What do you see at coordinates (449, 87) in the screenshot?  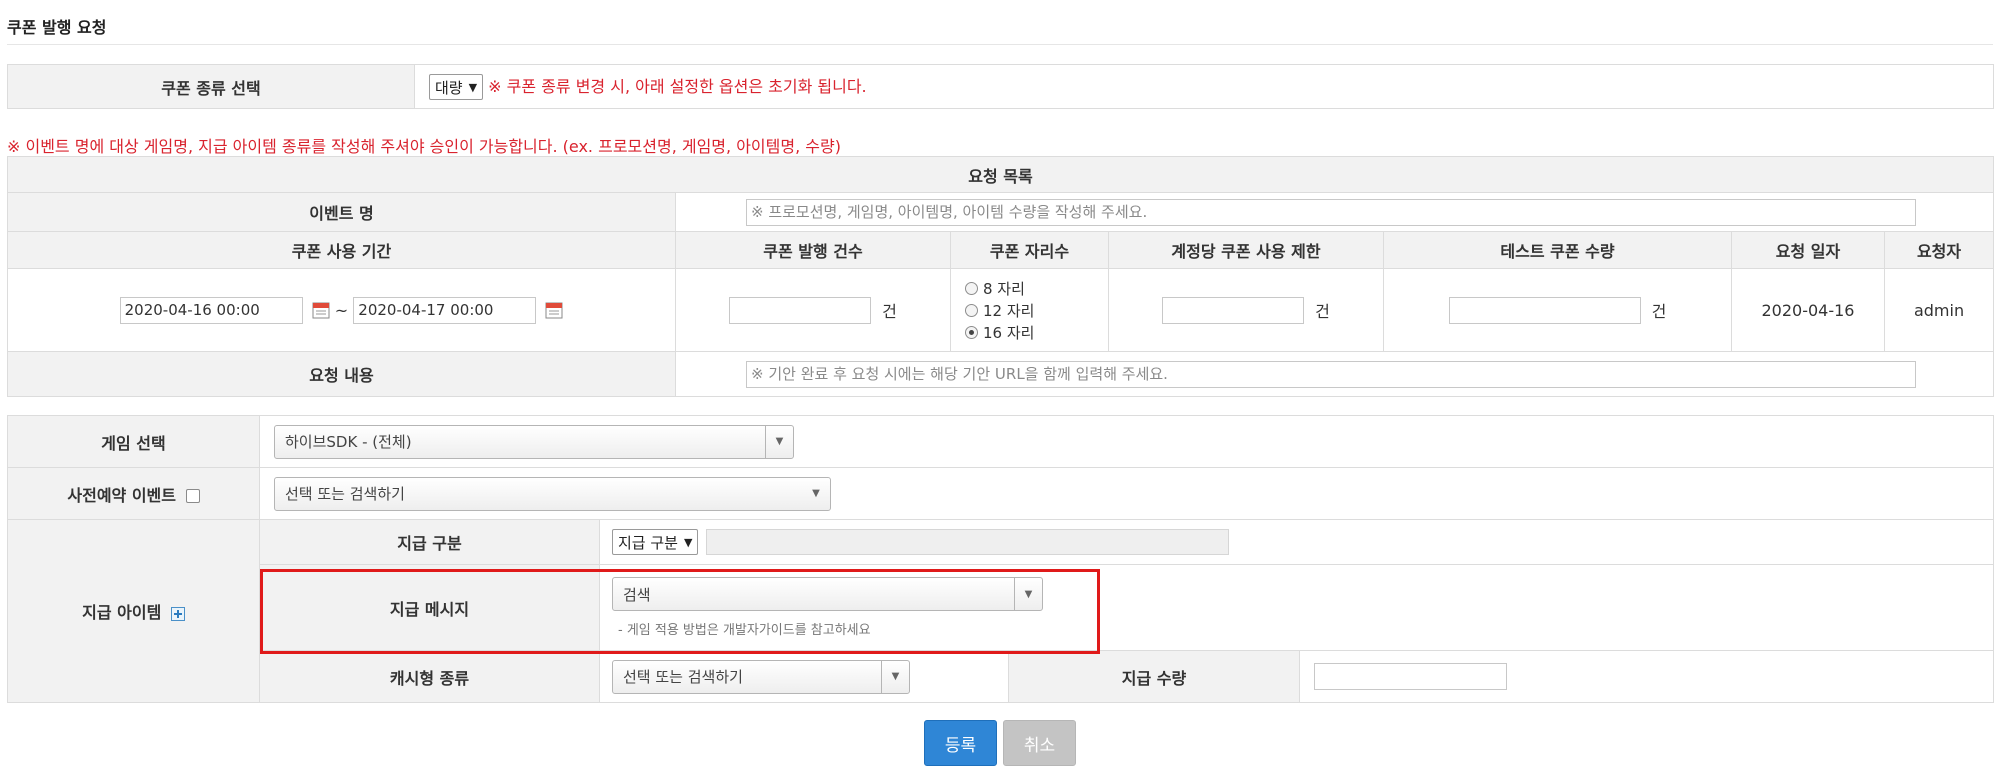 I see `coupon-type-value: 대량` at bounding box center [449, 87].